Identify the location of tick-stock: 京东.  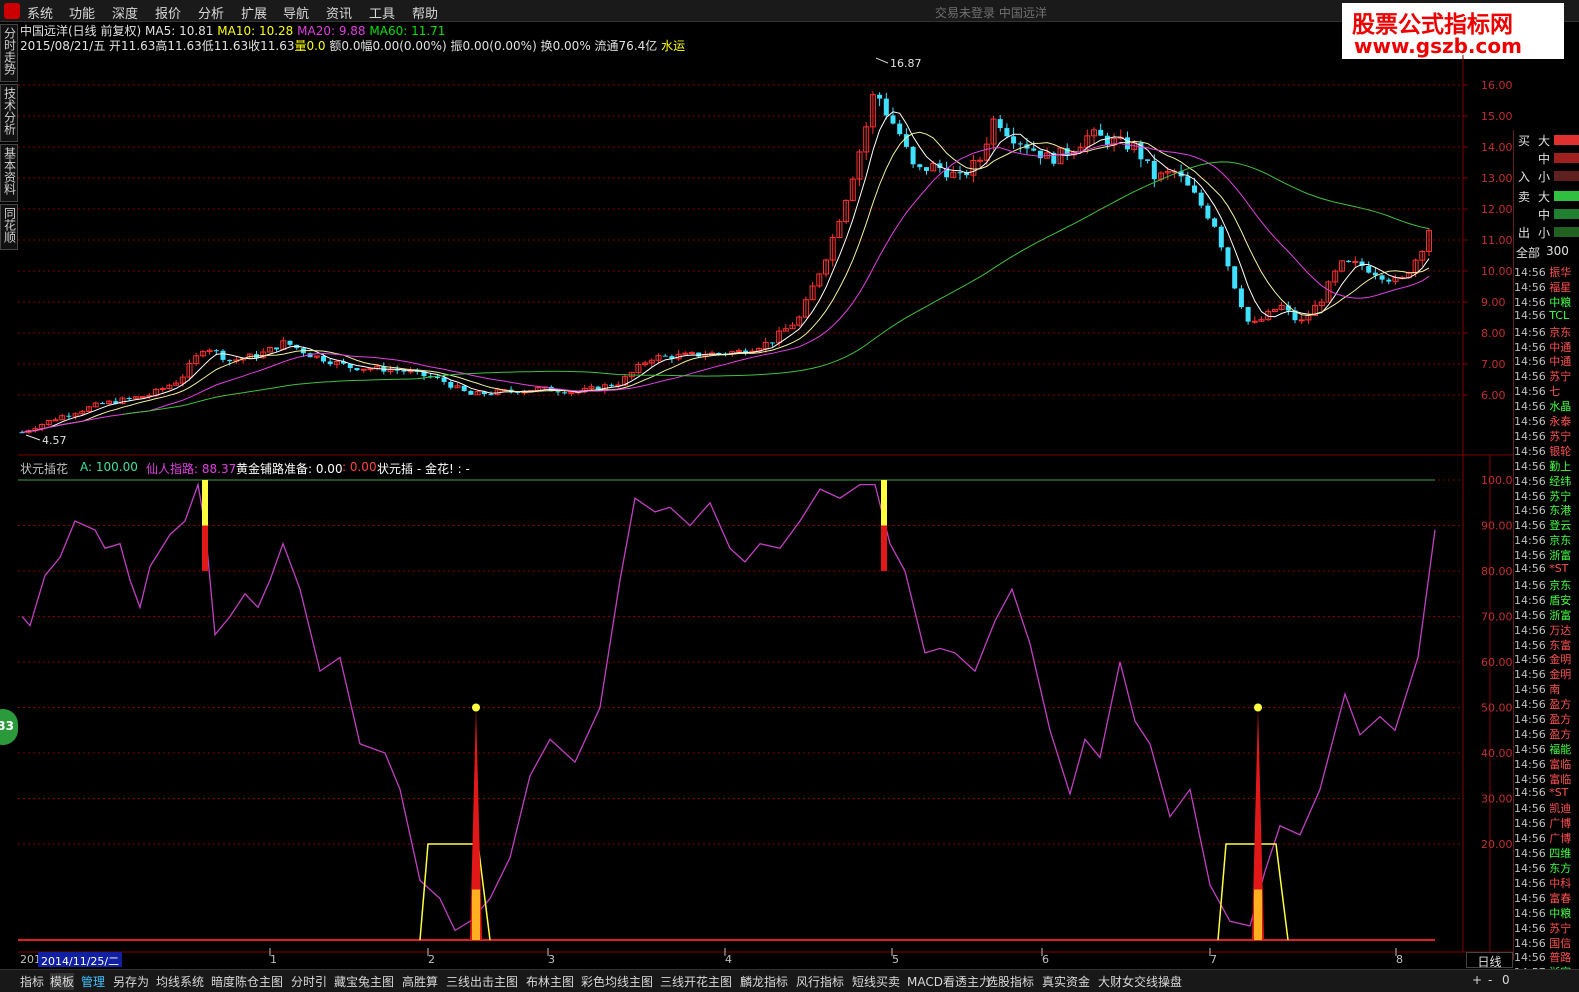
(1560, 541).